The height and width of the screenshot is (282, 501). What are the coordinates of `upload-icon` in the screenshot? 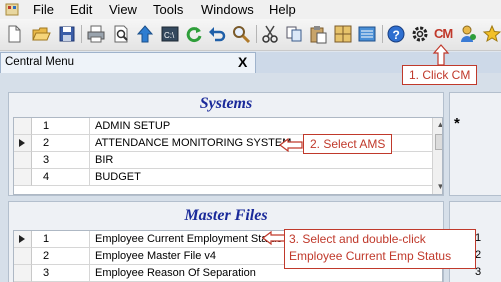 It's located at (145, 34).